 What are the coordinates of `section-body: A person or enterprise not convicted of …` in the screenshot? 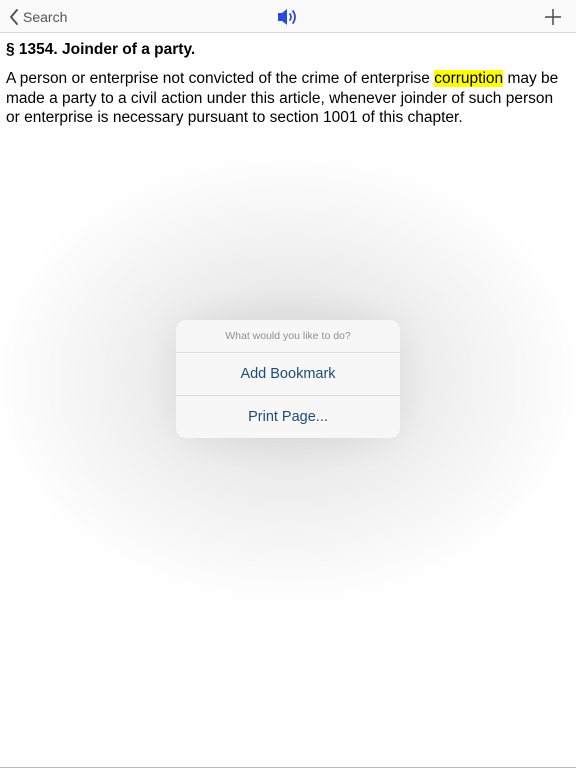 It's located at (288, 98).